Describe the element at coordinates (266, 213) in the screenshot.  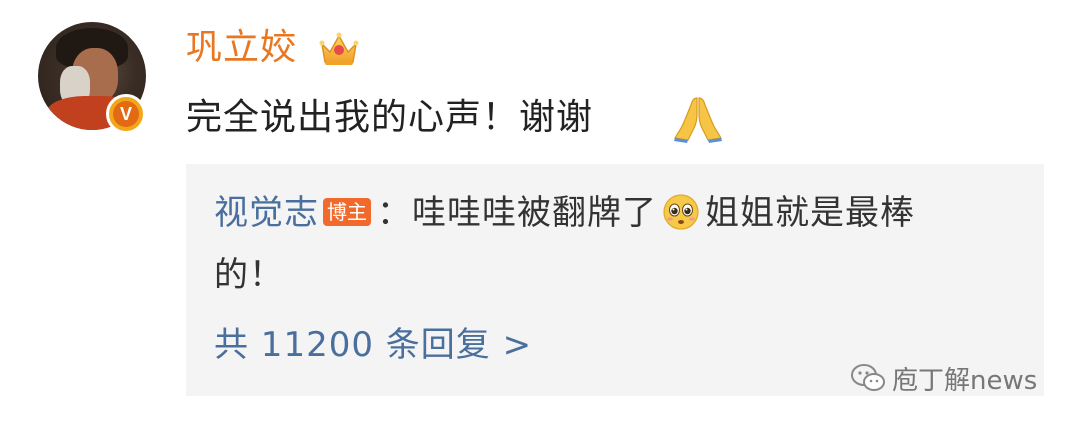
I see `reply-author-link: 视觉志` at that location.